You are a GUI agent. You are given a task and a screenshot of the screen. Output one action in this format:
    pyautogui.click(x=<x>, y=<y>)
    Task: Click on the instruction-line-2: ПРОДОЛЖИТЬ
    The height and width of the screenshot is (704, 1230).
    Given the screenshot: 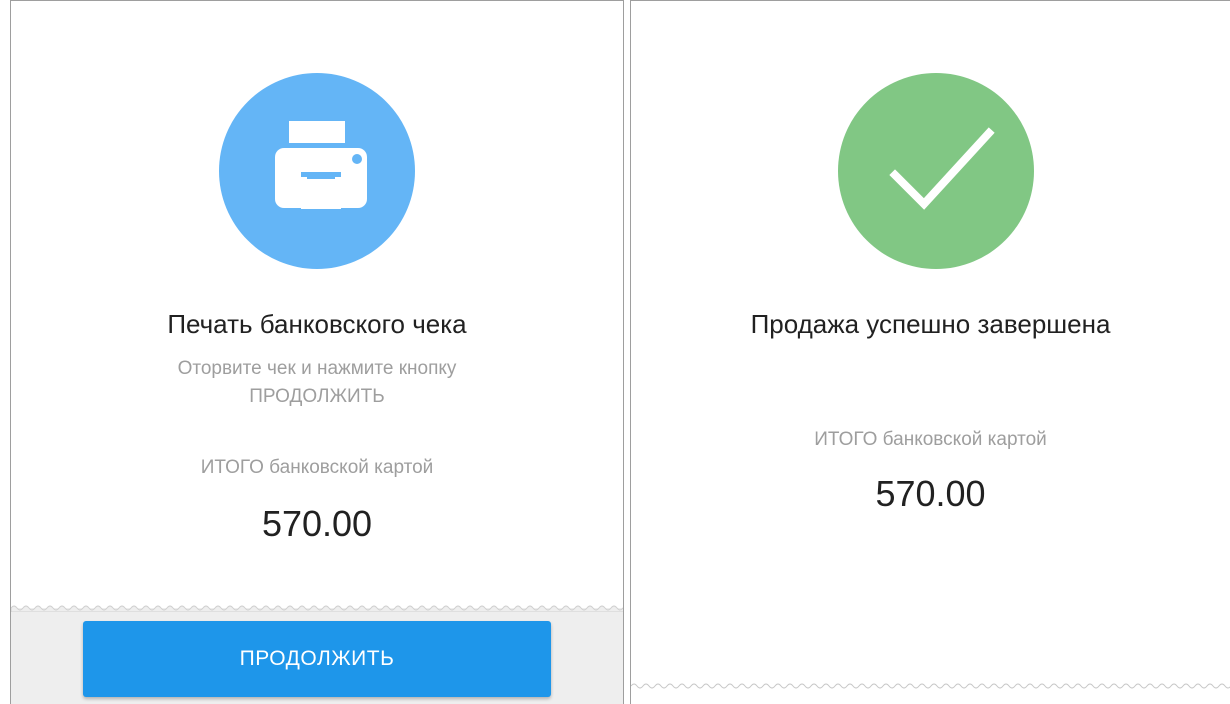 What is the action you would take?
    pyautogui.click(x=317, y=396)
    